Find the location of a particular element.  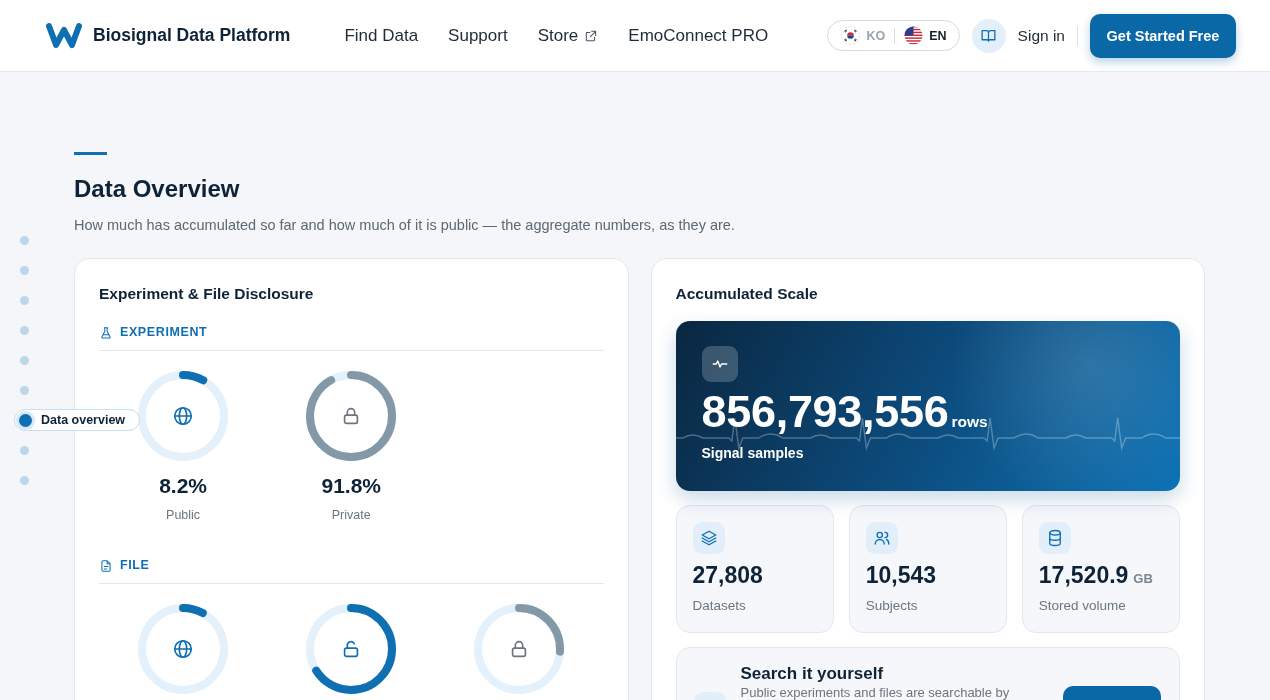

book-icon is located at coordinates (989, 35).